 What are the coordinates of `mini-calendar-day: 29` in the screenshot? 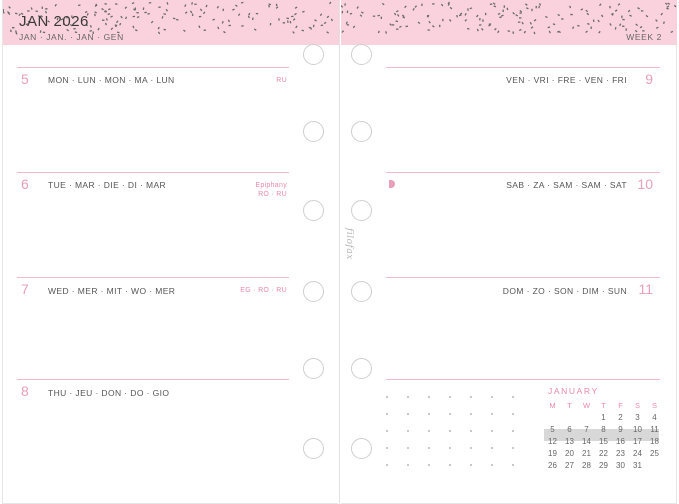 It's located at (603, 465).